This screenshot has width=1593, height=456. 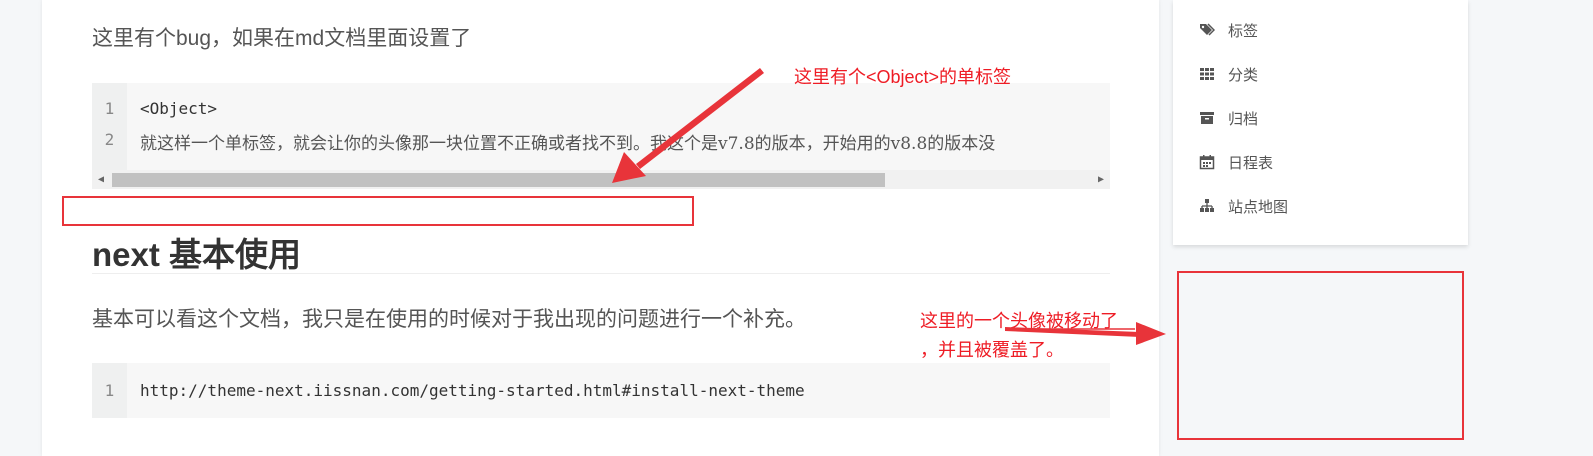 What do you see at coordinates (1101, 180) in the screenshot?
I see `scroll-right-icon: ▶` at bounding box center [1101, 180].